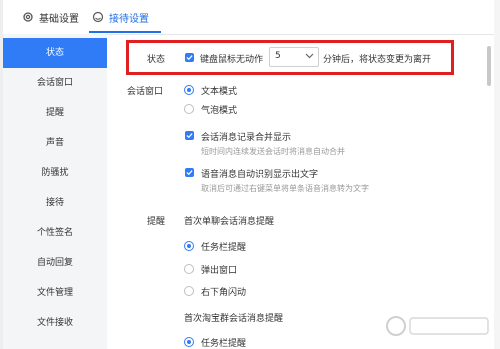  I want to click on corner-flash-label: 右下角闪动, so click(224, 293).